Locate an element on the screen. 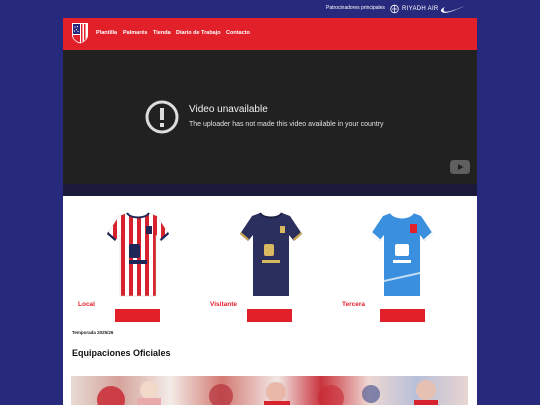  sponsor-bar: Patrocinadores principales RIYADH AIR is located at coordinates (270, 9).